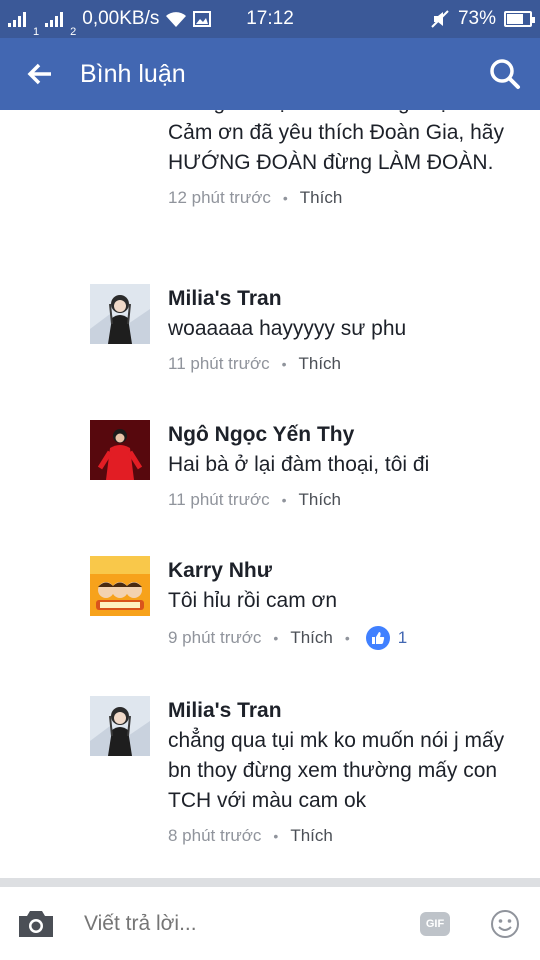  Describe the element at coordinates (343, 571) in the screenshot. I see `comment-author: Karry Như` at that location.